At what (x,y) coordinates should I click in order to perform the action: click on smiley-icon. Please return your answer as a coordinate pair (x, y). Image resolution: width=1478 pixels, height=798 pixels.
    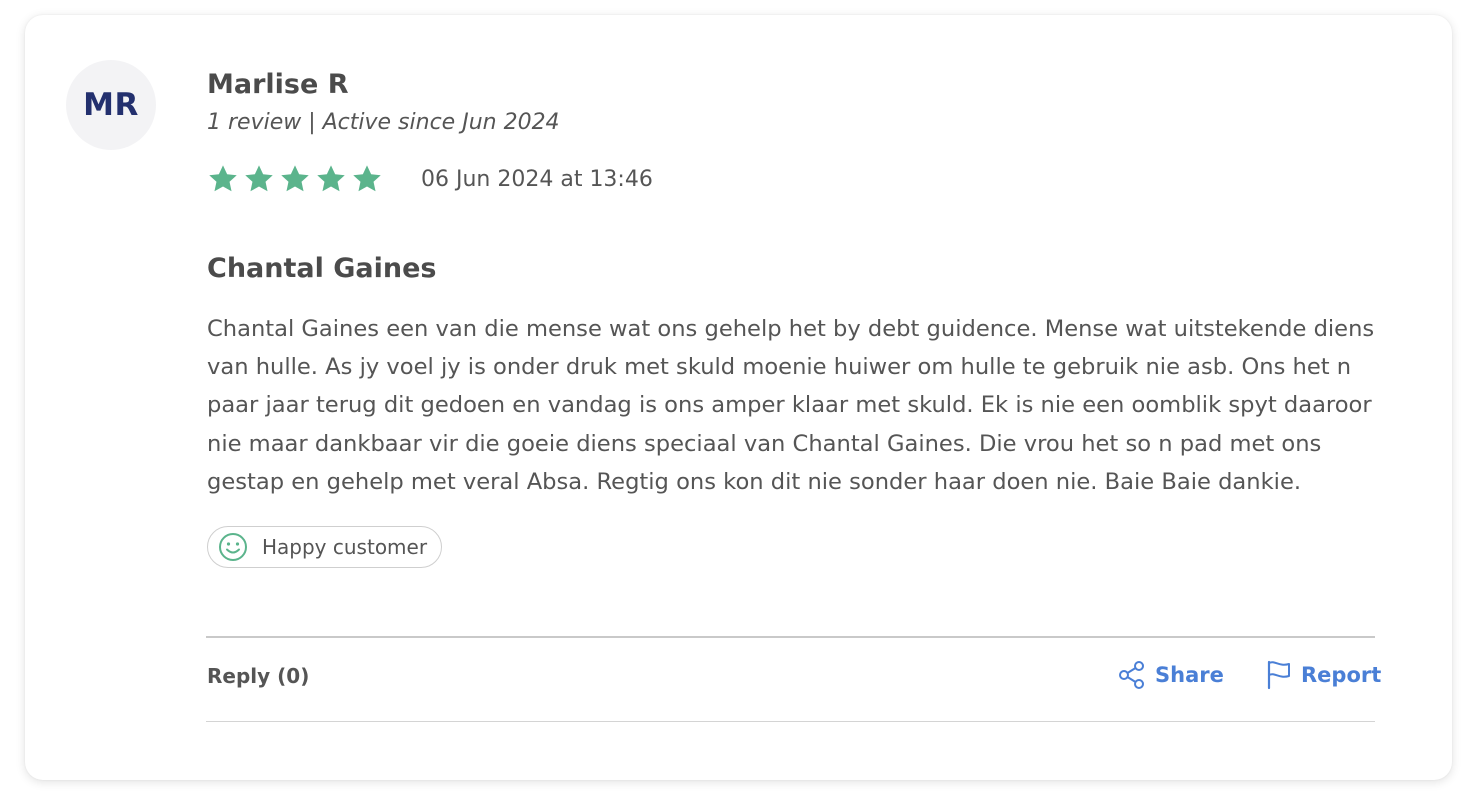
    Looking at the image, I should click on (233, 547).